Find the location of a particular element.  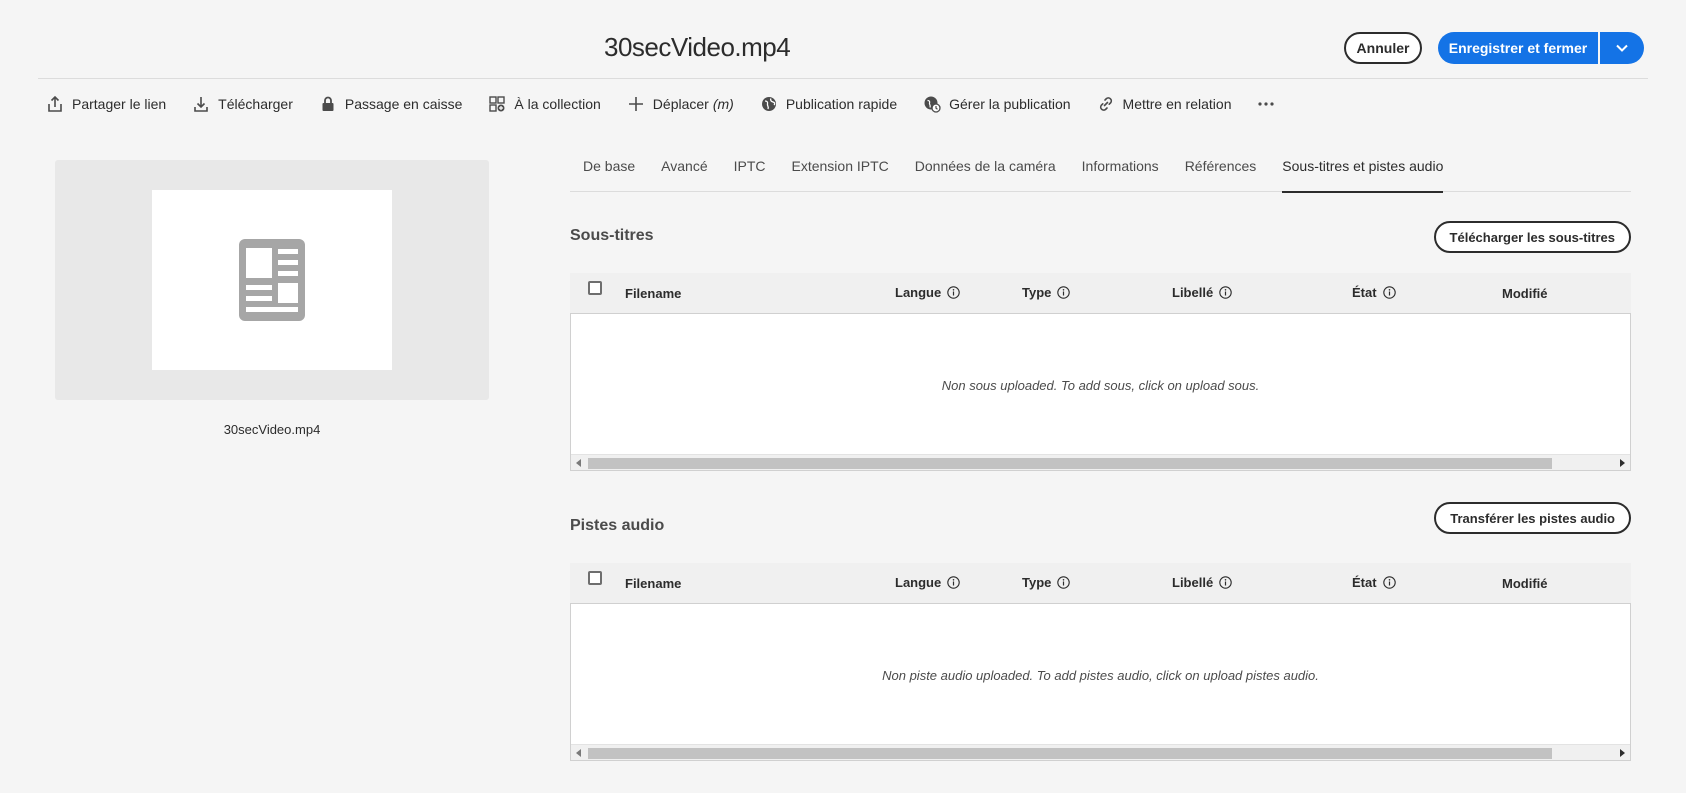

audio-section-title: Pistes audio is located at coordinates (617, 525).